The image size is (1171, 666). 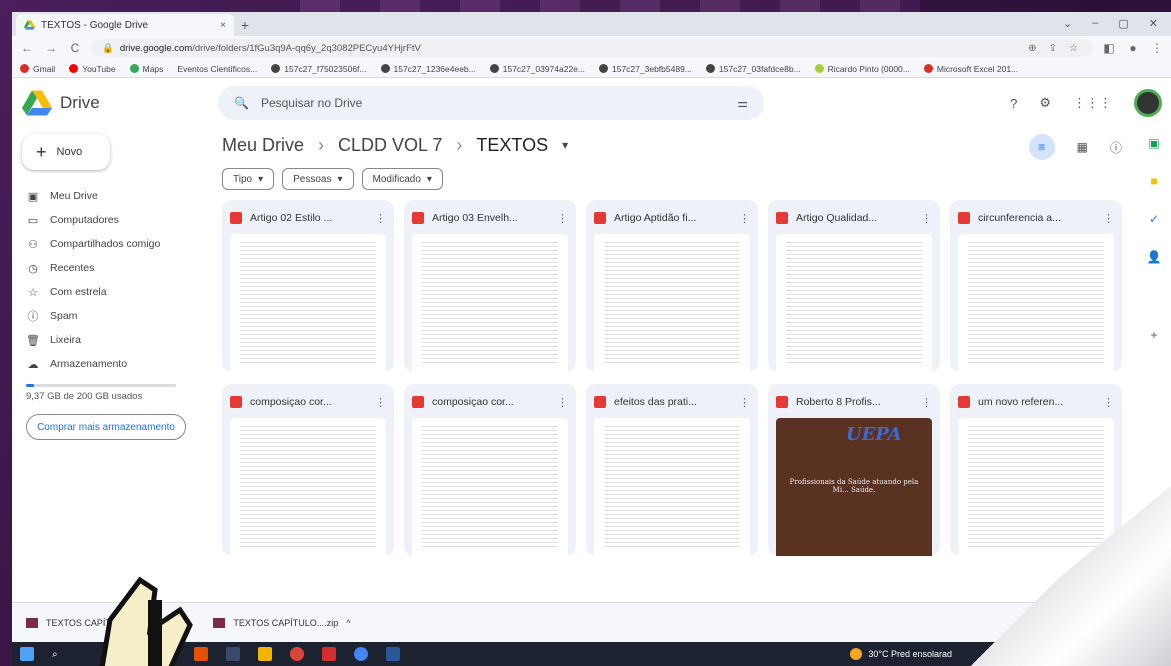 What do you see at coordinates (248, 179) in the screenshot?
I see `filter-chip: Tipo ▾` at bounding box center [248, 179].